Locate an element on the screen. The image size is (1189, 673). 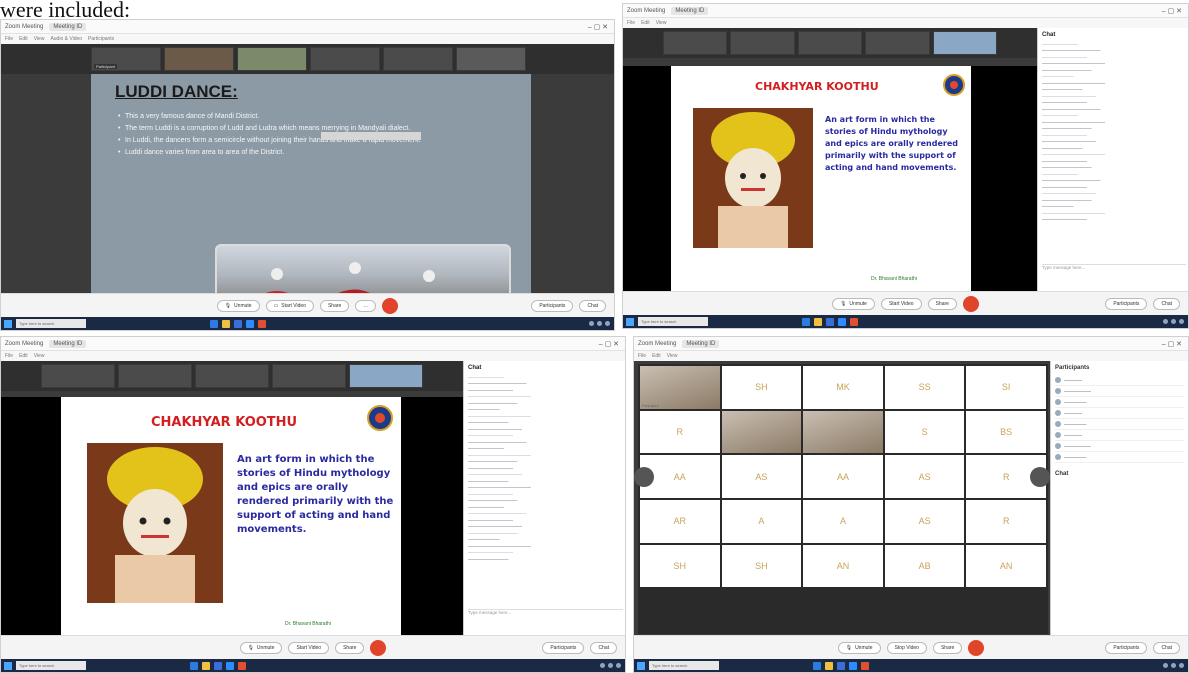
video-tile: AA is located at coordinates (843, 476).